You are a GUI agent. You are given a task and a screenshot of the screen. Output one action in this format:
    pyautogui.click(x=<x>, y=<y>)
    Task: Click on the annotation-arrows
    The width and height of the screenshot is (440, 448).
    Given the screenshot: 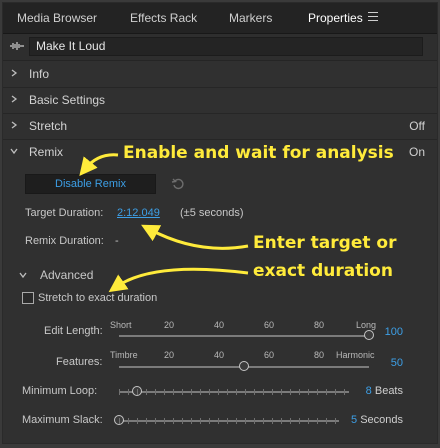 What is the action you would take?
    pyautogui.click(x=164, y=223)
    